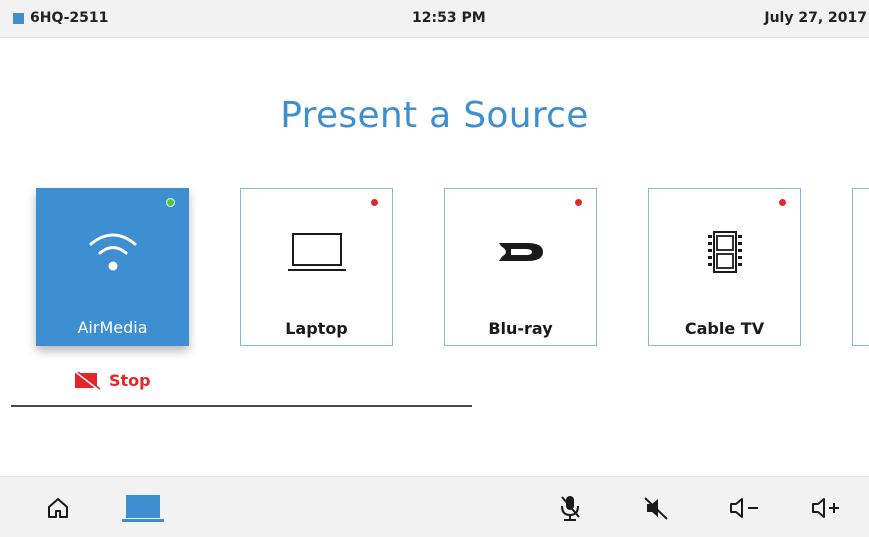 The width and height of the screenshot is (869, 537). What do you see at coordinates (170, 202) in the screenshot?
I see `status-dot-airmedia` at bounding box center [170, 202].